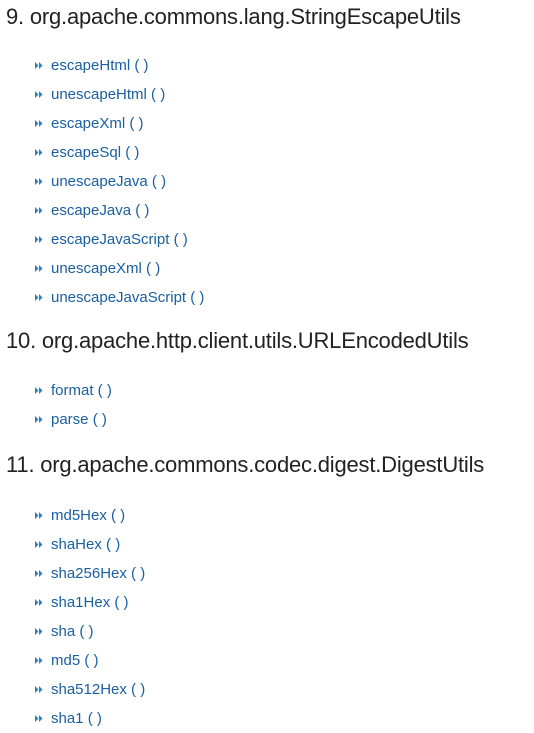 This screenshot has width=534, height=733. I want to click on method-link-sha256hex: sha256Hex ( ), so click(98, 573).